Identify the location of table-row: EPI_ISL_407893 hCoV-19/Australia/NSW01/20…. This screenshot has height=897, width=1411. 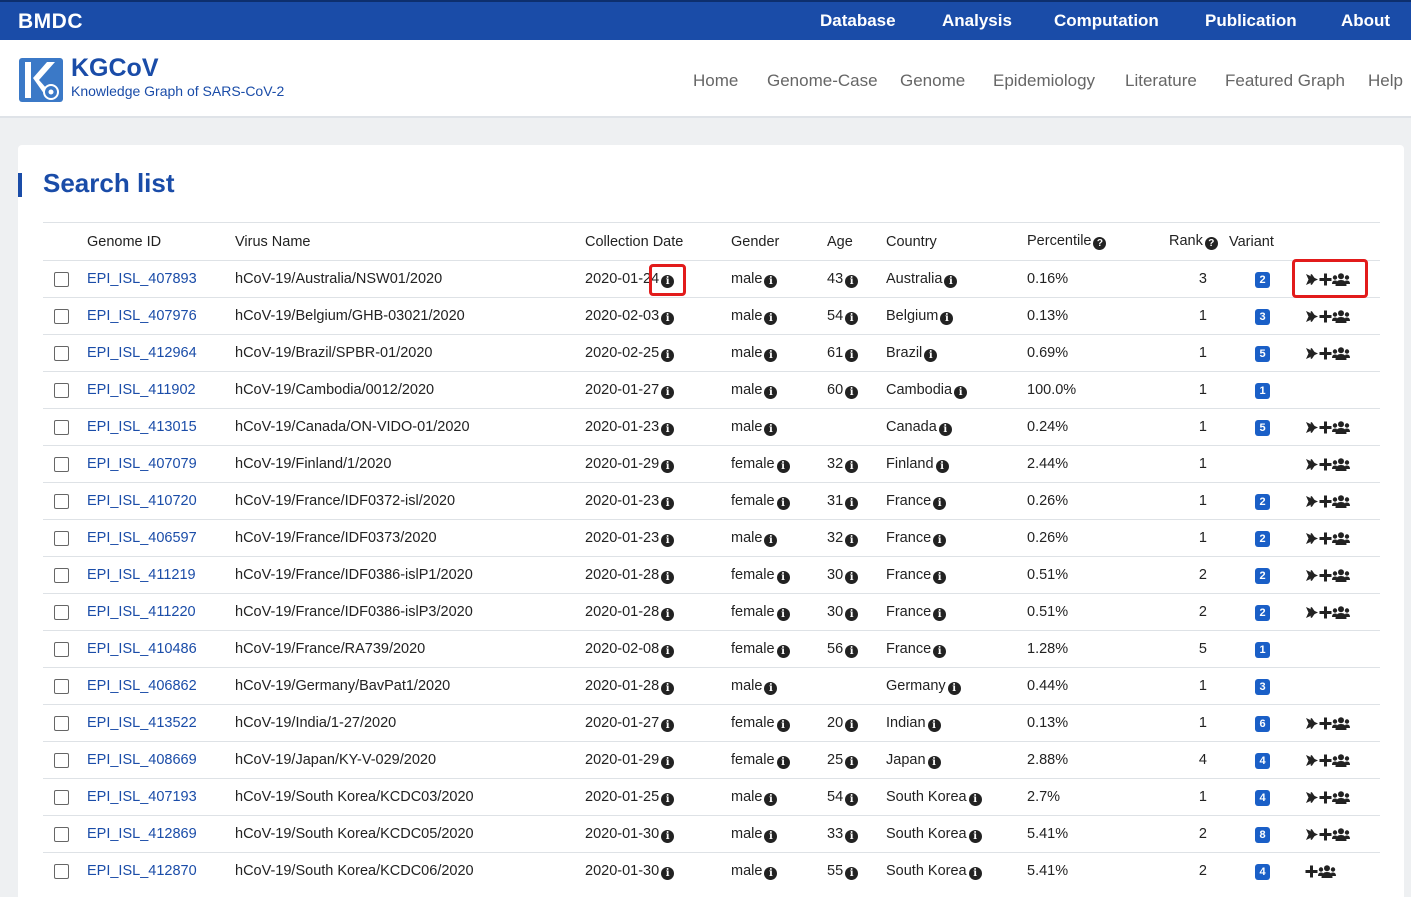
(711, 279).